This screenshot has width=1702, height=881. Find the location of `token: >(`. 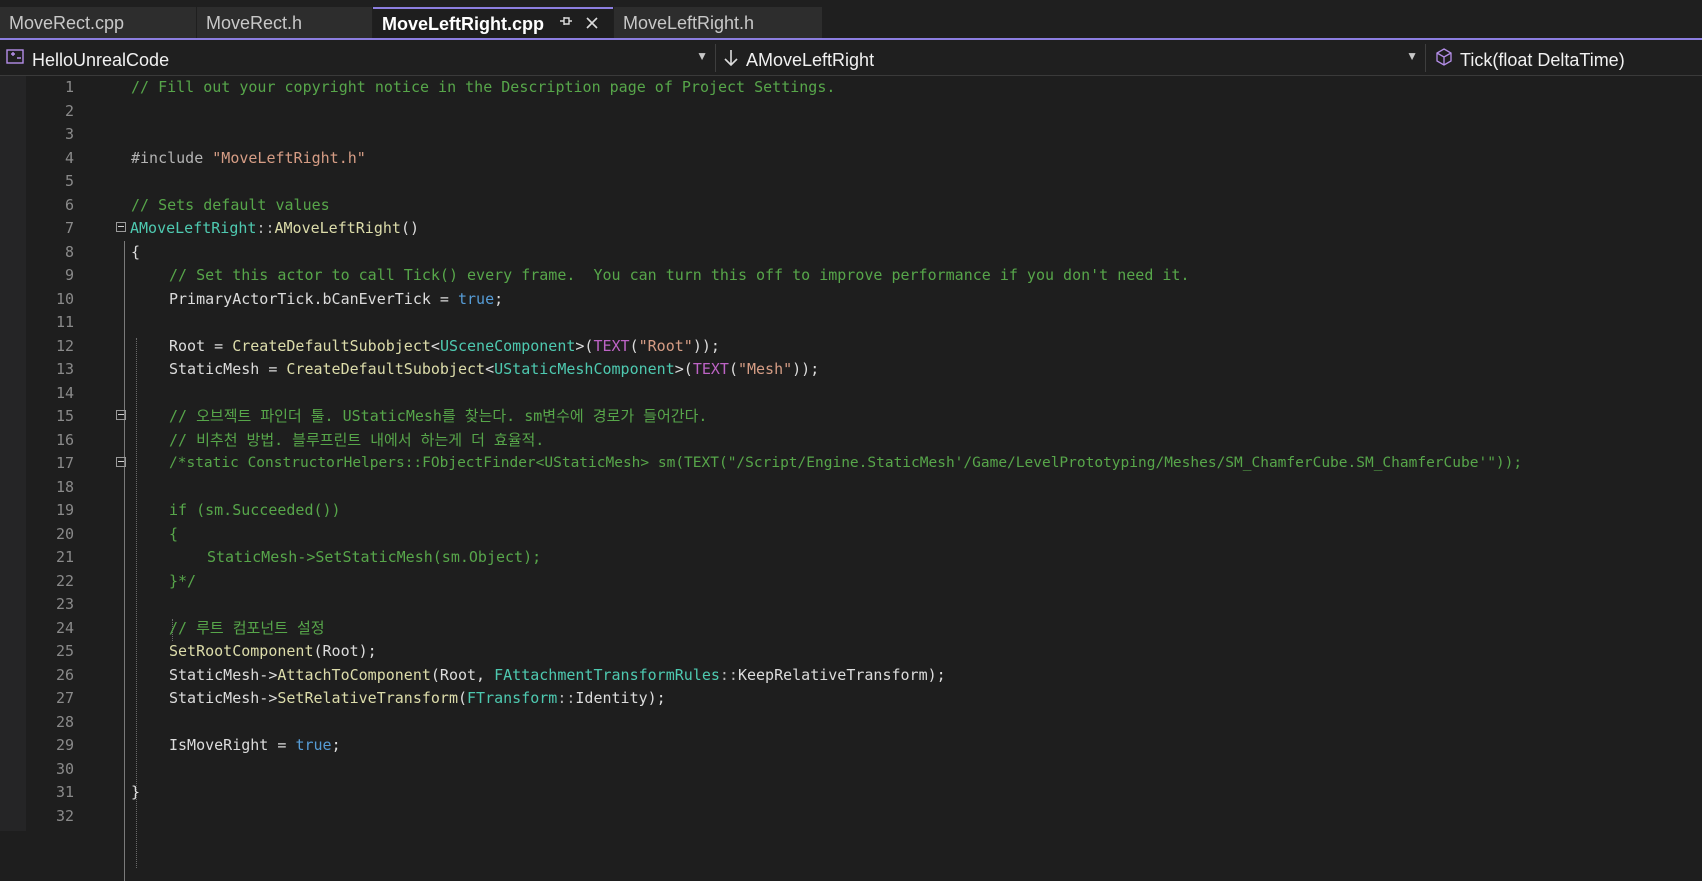

token: >( is located at coordinates (584, 345).